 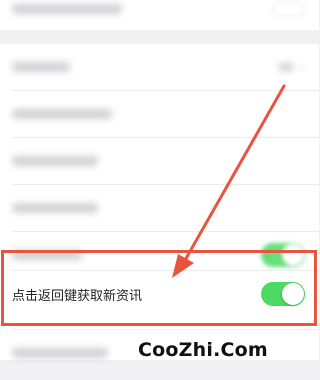 What do you see at coordinates (302, 67) in the screenshot?
I see `chevron-right-icon: ›` at bounding box center [302, 67].